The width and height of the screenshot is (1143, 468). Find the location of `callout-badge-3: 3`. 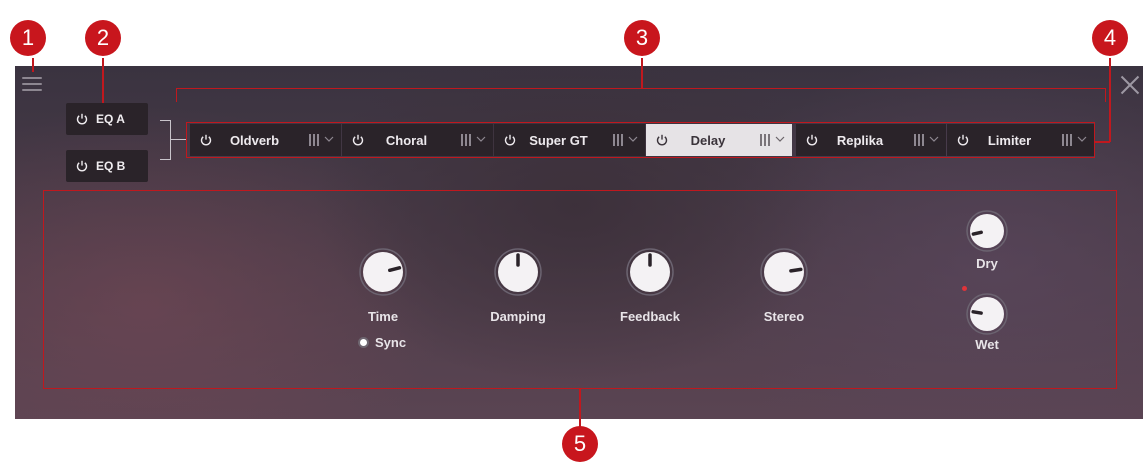

callout-badge-3: 3 is located at coordinates (642, 38).